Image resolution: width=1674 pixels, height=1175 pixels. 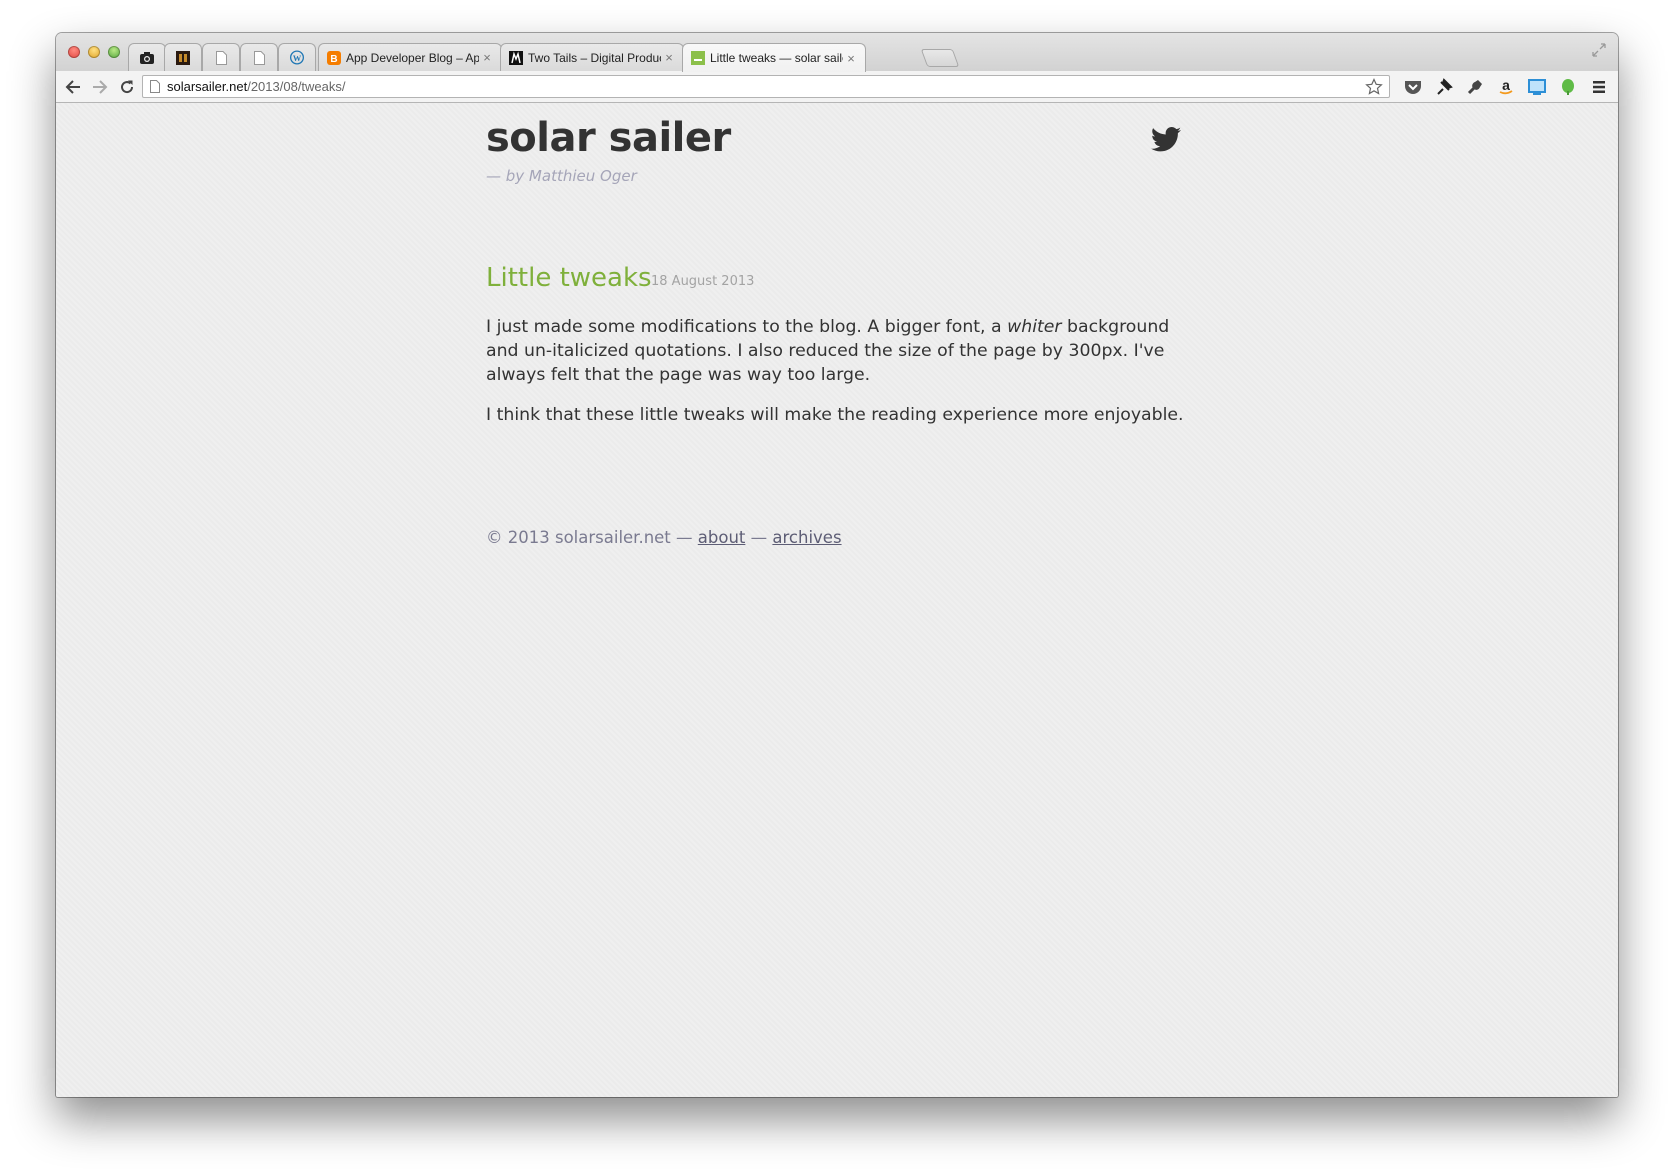 I want to click on window-minimize-button, so click(x=94, y=52).